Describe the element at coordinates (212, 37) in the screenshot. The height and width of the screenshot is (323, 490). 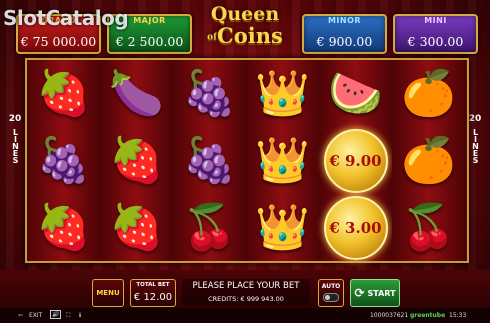
I see `logo-of: of` at that location.